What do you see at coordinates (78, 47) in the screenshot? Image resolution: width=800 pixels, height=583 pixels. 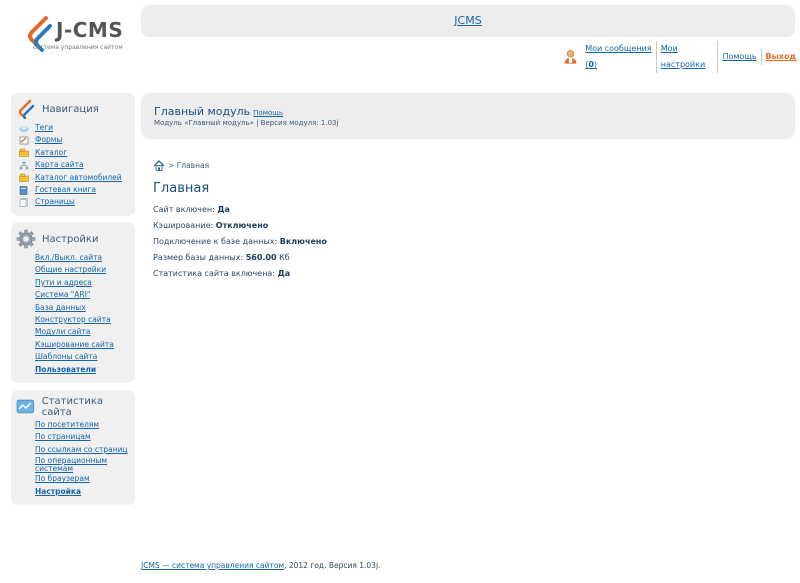 I see `logo-subtitle: система управления сайтом` at bounding box center [78, 47].